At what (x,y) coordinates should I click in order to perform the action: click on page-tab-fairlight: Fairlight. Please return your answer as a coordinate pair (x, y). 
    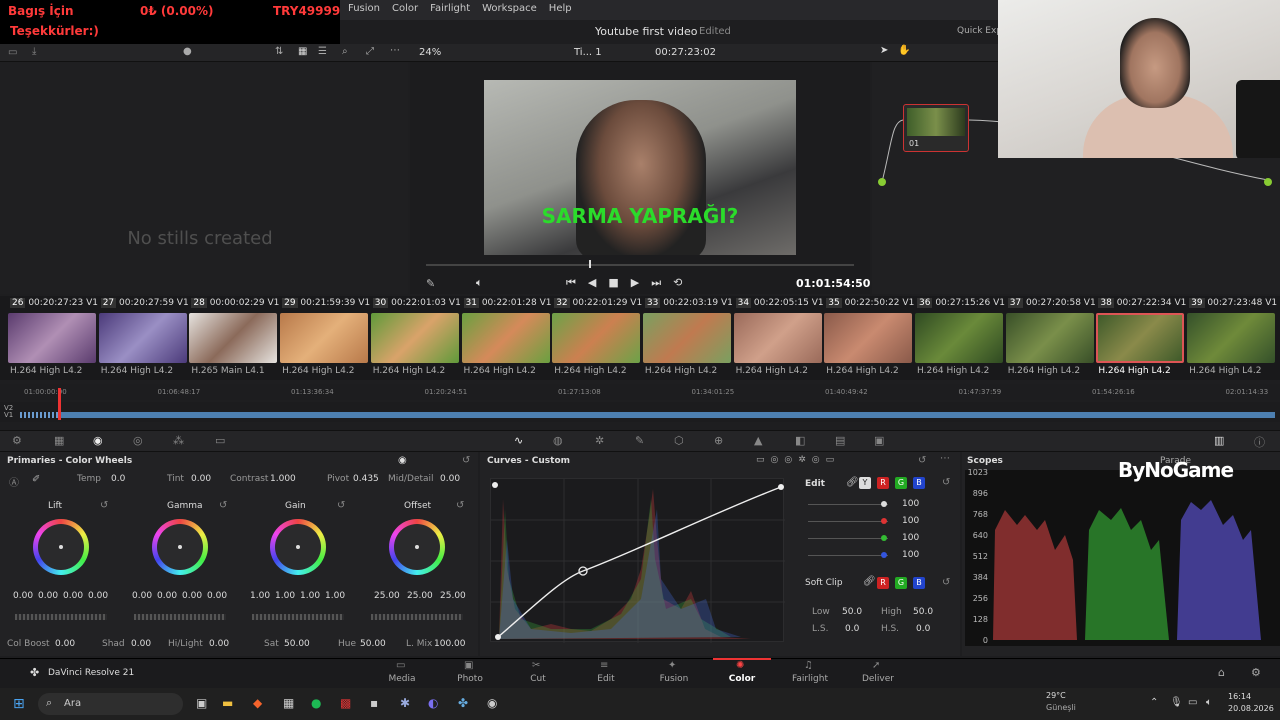
    Looking at the image, I should click on (810, 679).